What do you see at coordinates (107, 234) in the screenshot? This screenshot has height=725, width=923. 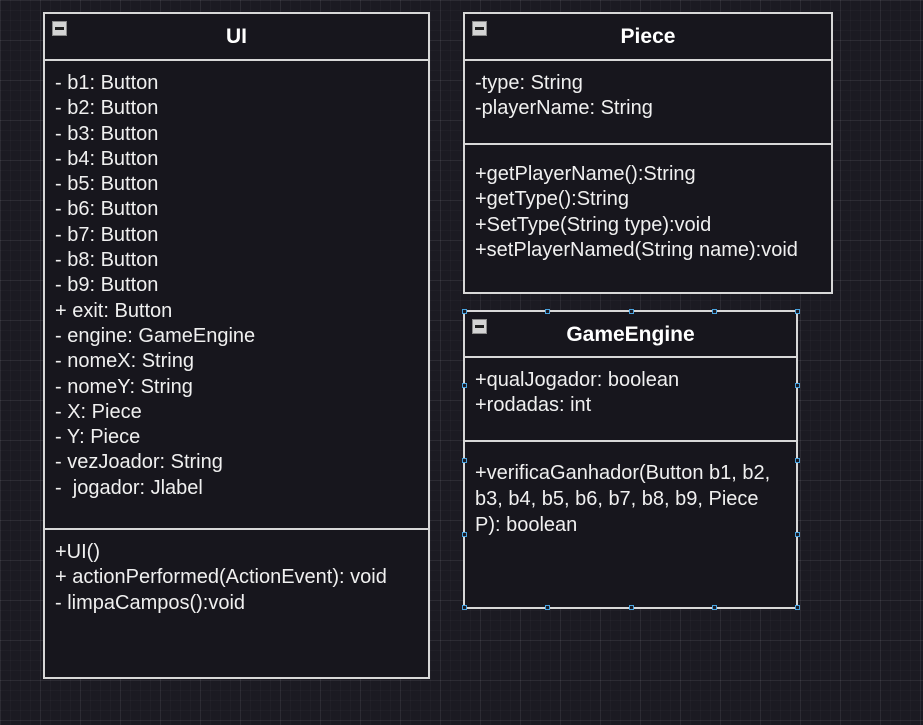 I see `attribute: - b7: Button` at bounding box center [107, 234].